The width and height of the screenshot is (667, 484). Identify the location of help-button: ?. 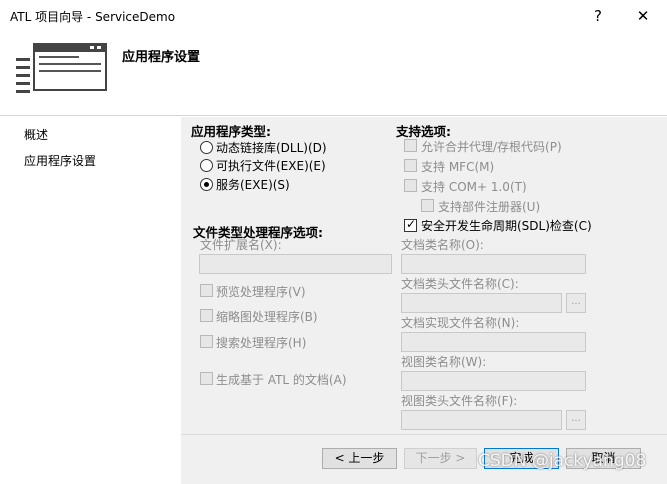
(598, 16).